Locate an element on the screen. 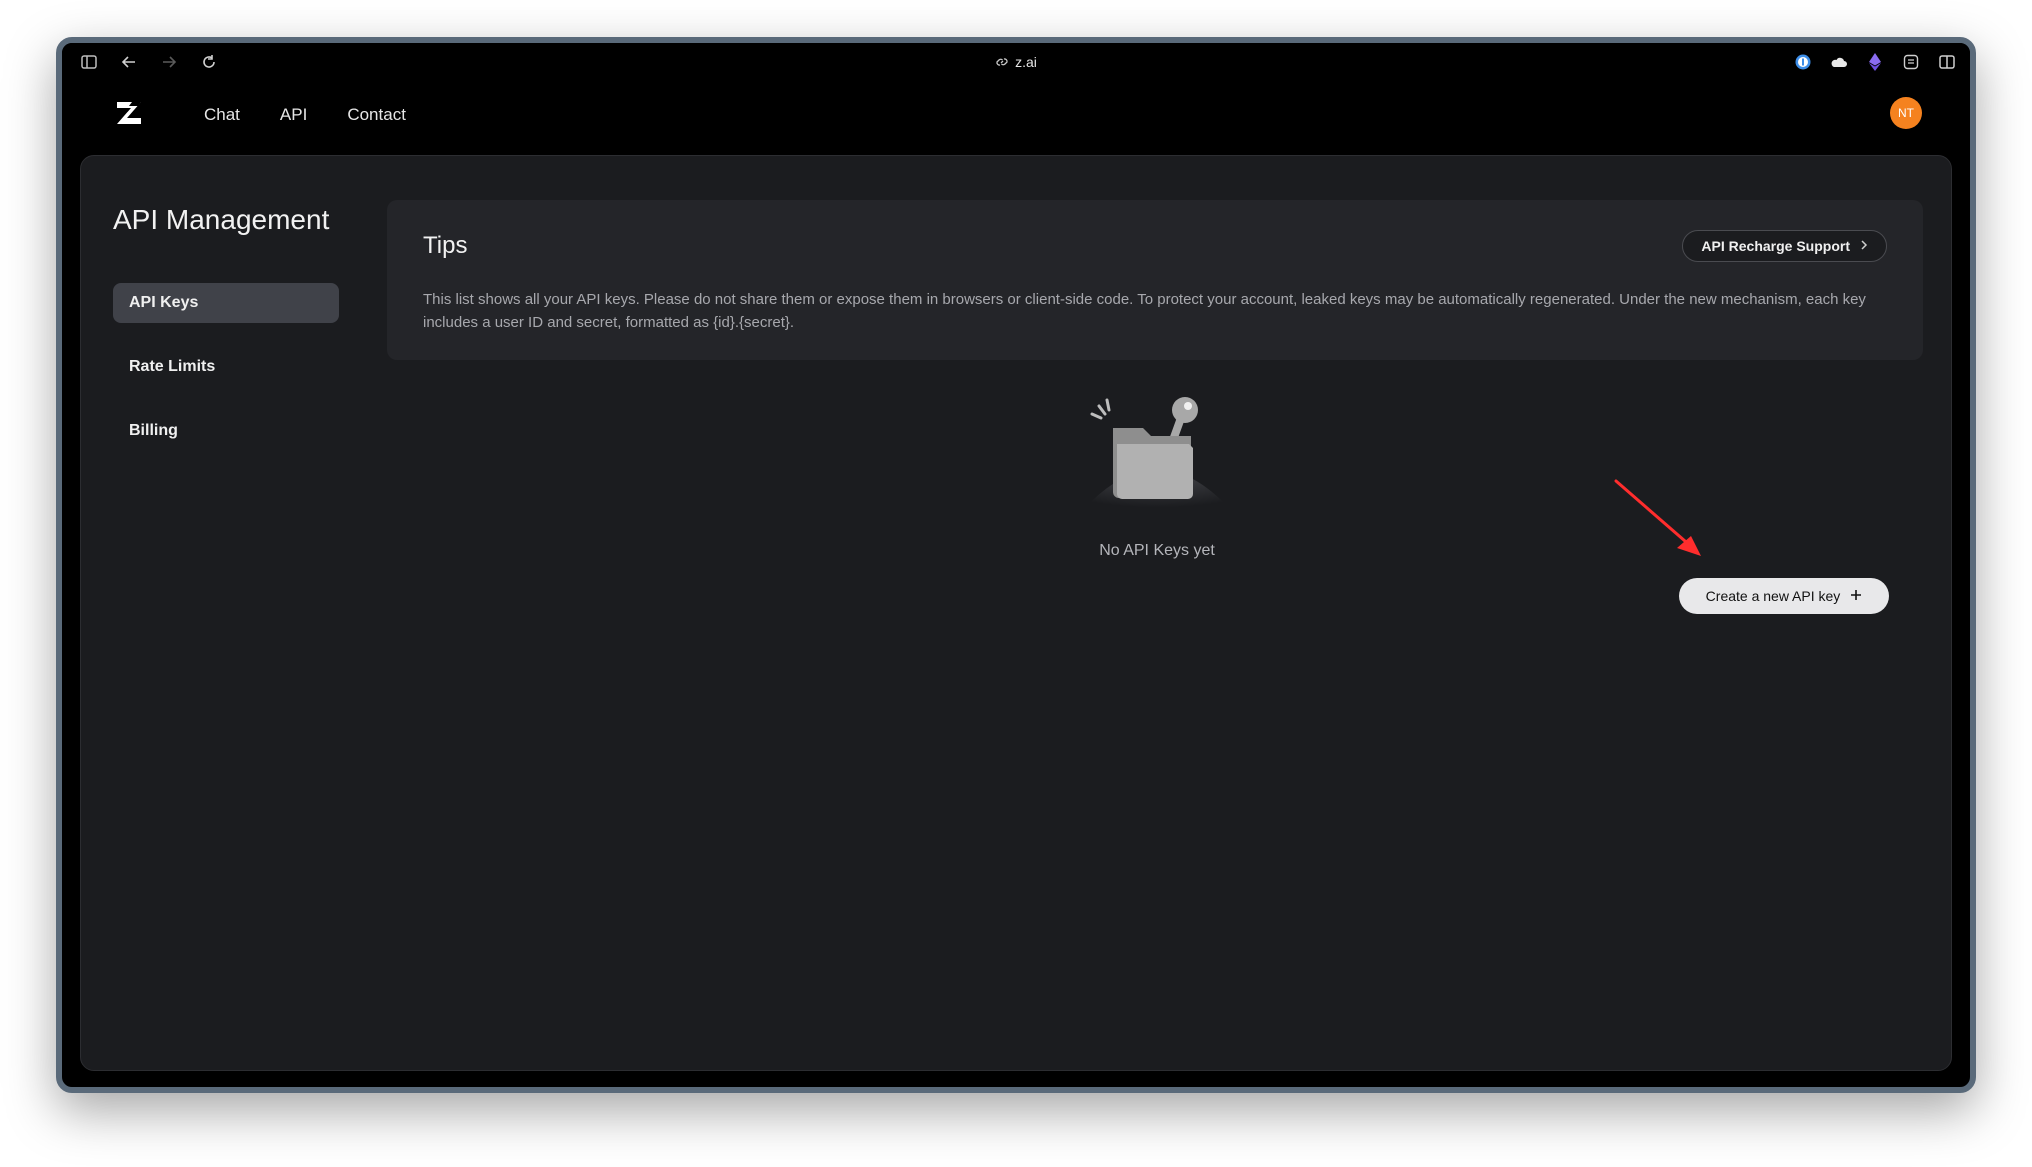 The height and width of the screenshot is (1167, 2032). split-view-icon is located at coordinates (1947, 62).